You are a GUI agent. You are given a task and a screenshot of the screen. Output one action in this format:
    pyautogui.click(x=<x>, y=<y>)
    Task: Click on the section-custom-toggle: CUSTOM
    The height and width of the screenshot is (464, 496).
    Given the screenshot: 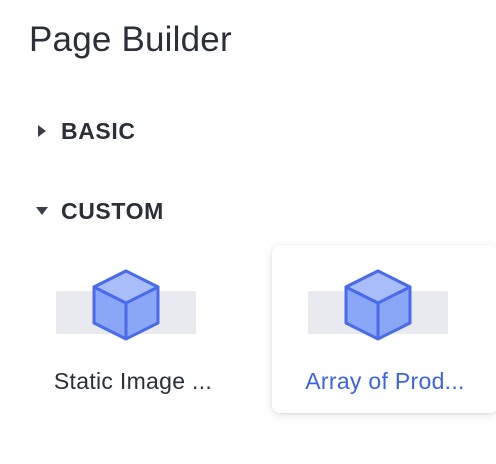 What is the action you would take?
    pyautogui.click(x=98, y=211)
    